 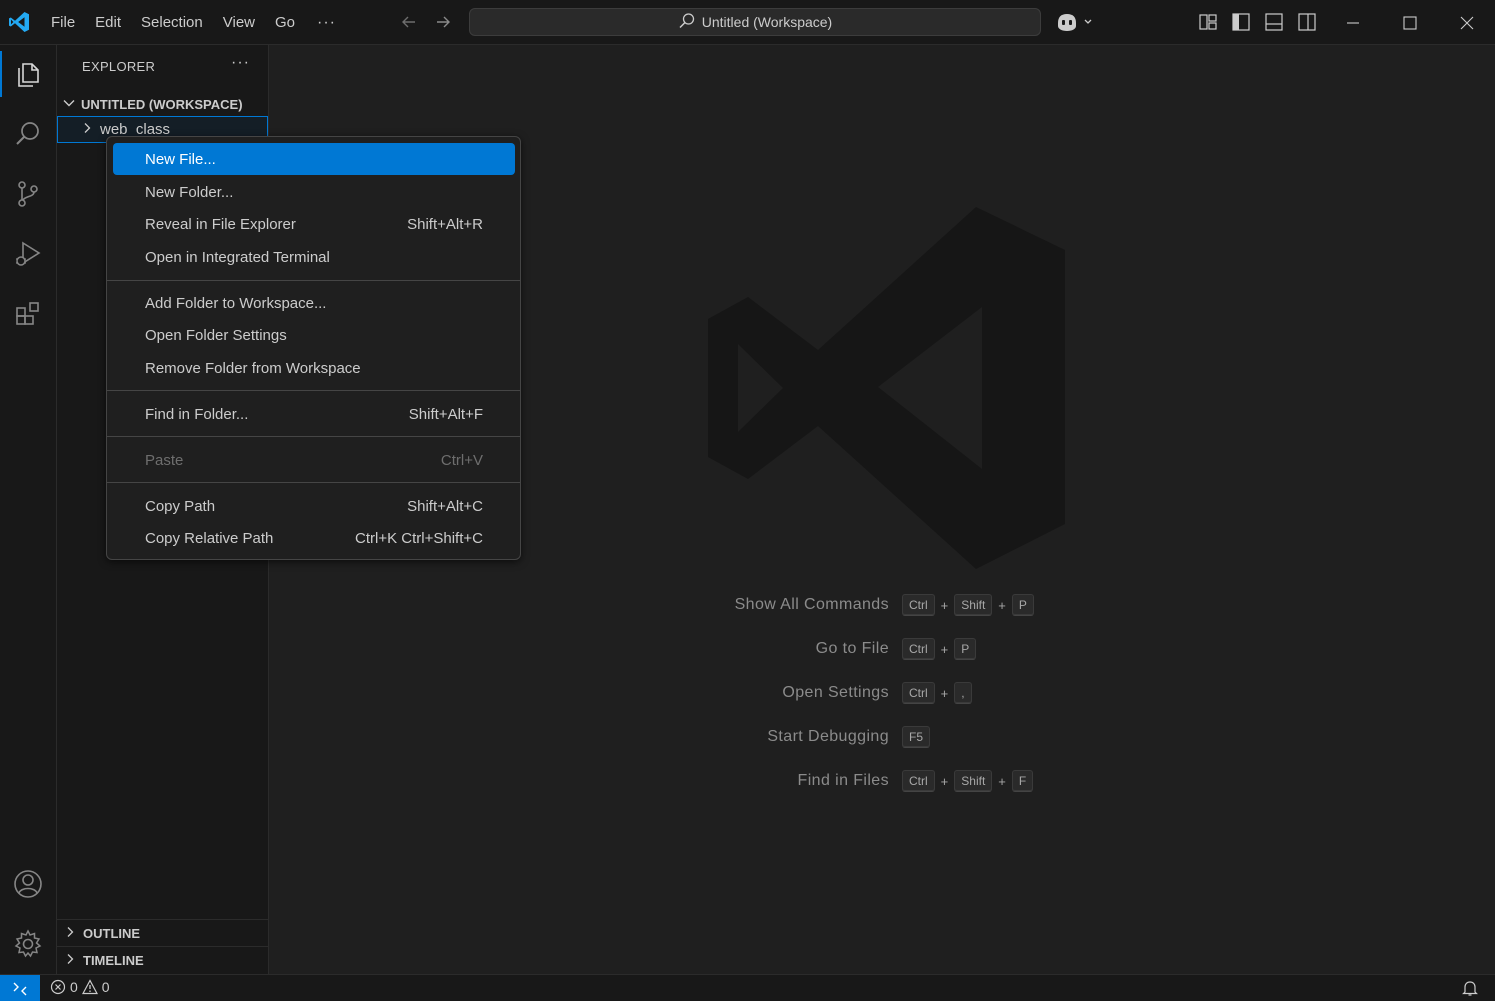 What do you see at coordinates (314, 460) in the screenshot?
I see `menu-item-paste: Paste Ctrl+V` at bounding box center [314, 460].